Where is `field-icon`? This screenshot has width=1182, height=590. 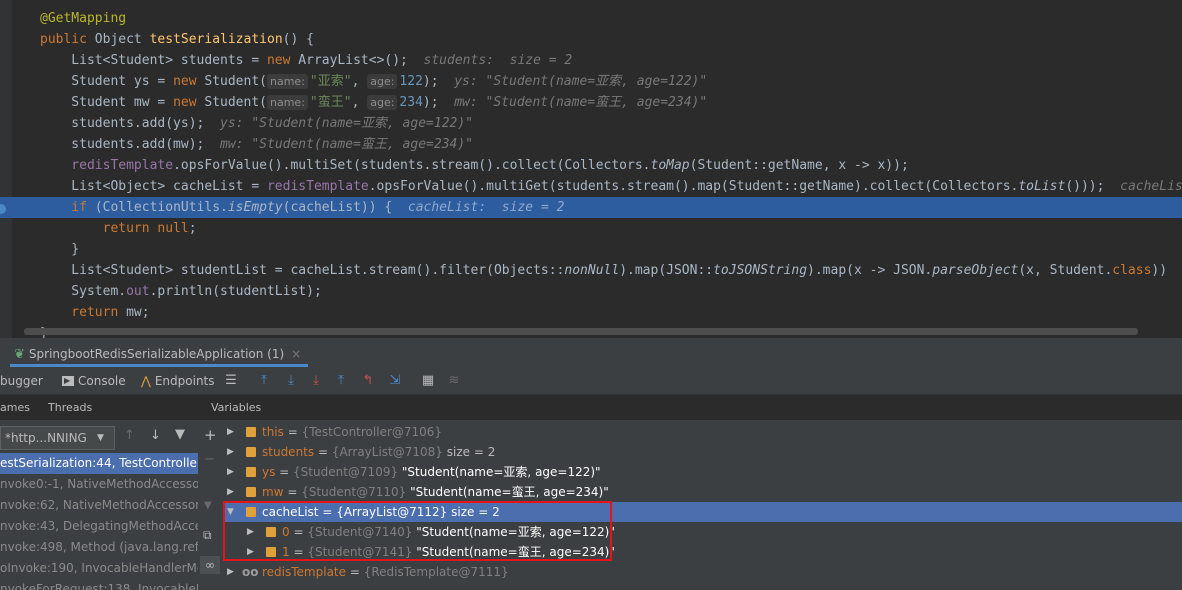 field-icon is located at coordinates (251, 492).